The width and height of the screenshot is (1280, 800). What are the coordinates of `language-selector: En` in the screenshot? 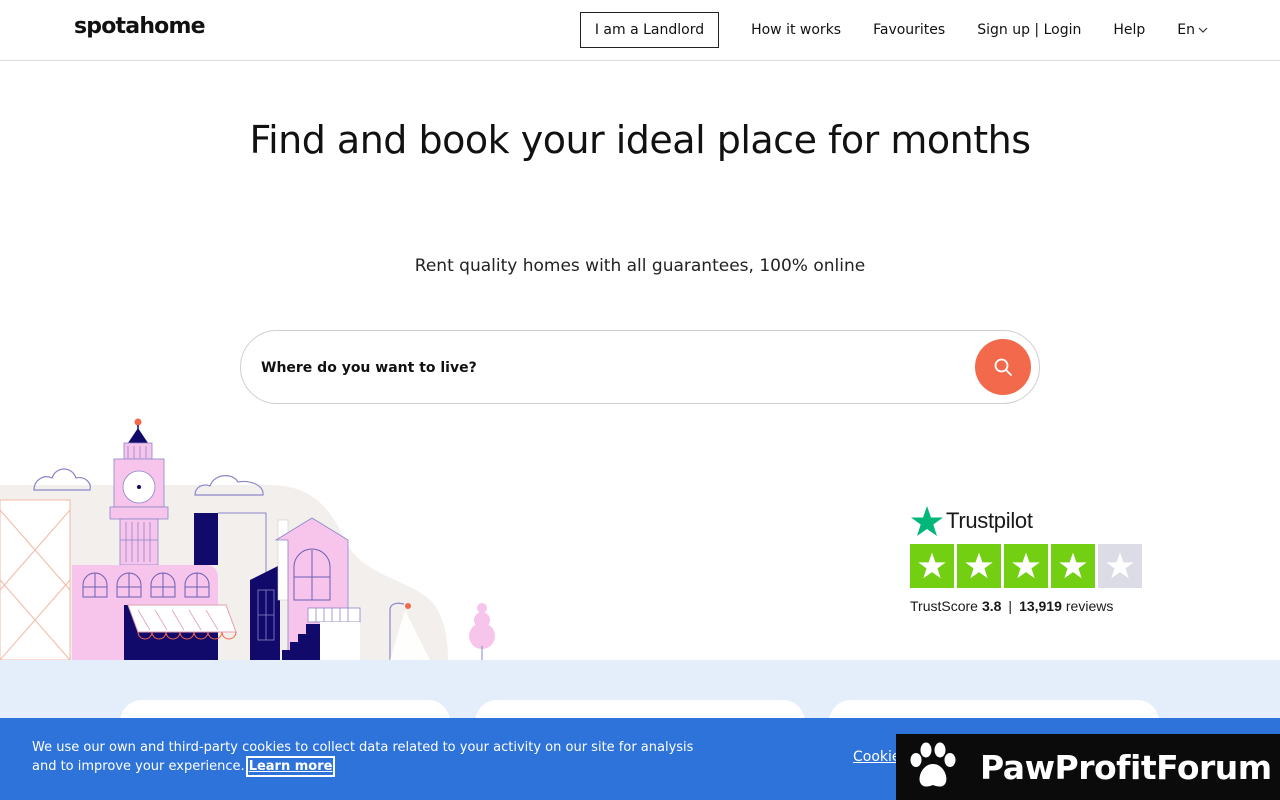 It's located at (1192, 30).